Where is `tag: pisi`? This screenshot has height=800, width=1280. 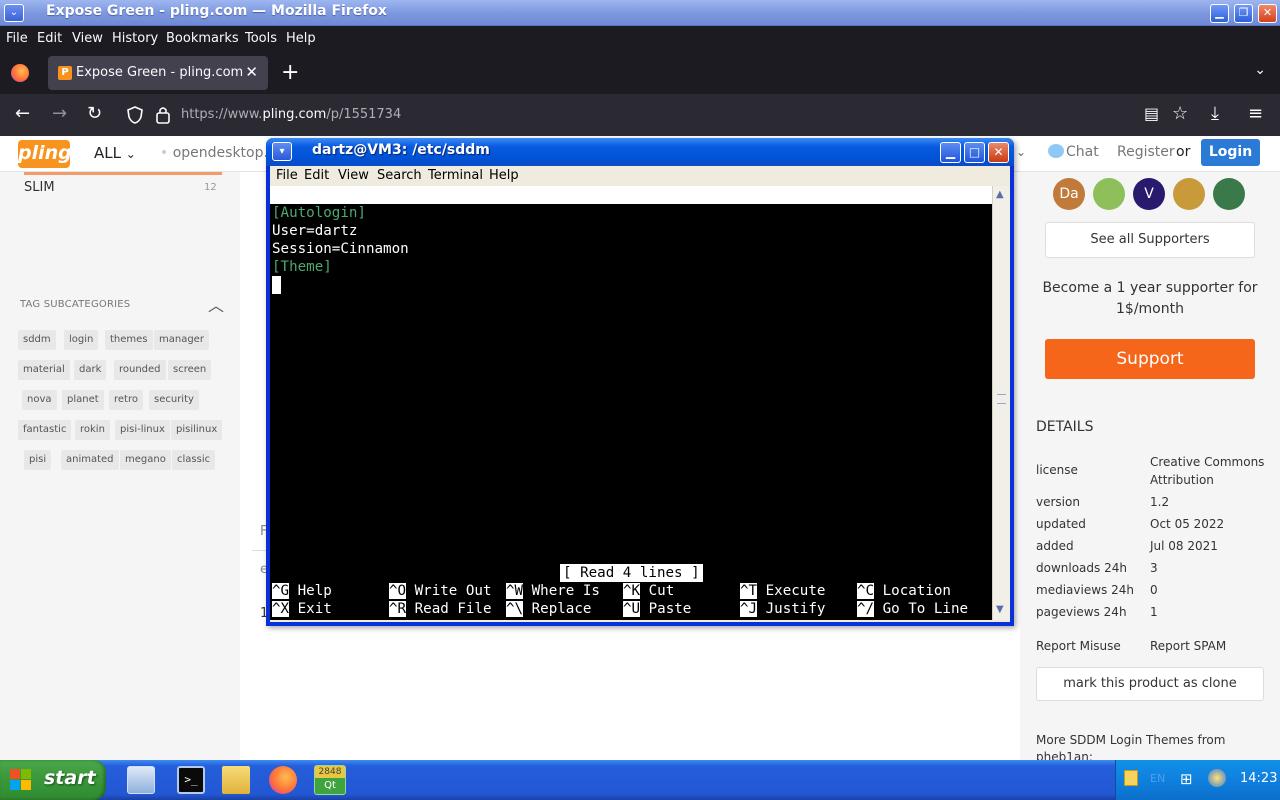
tag: pisi is located at coordinates (38, 460).